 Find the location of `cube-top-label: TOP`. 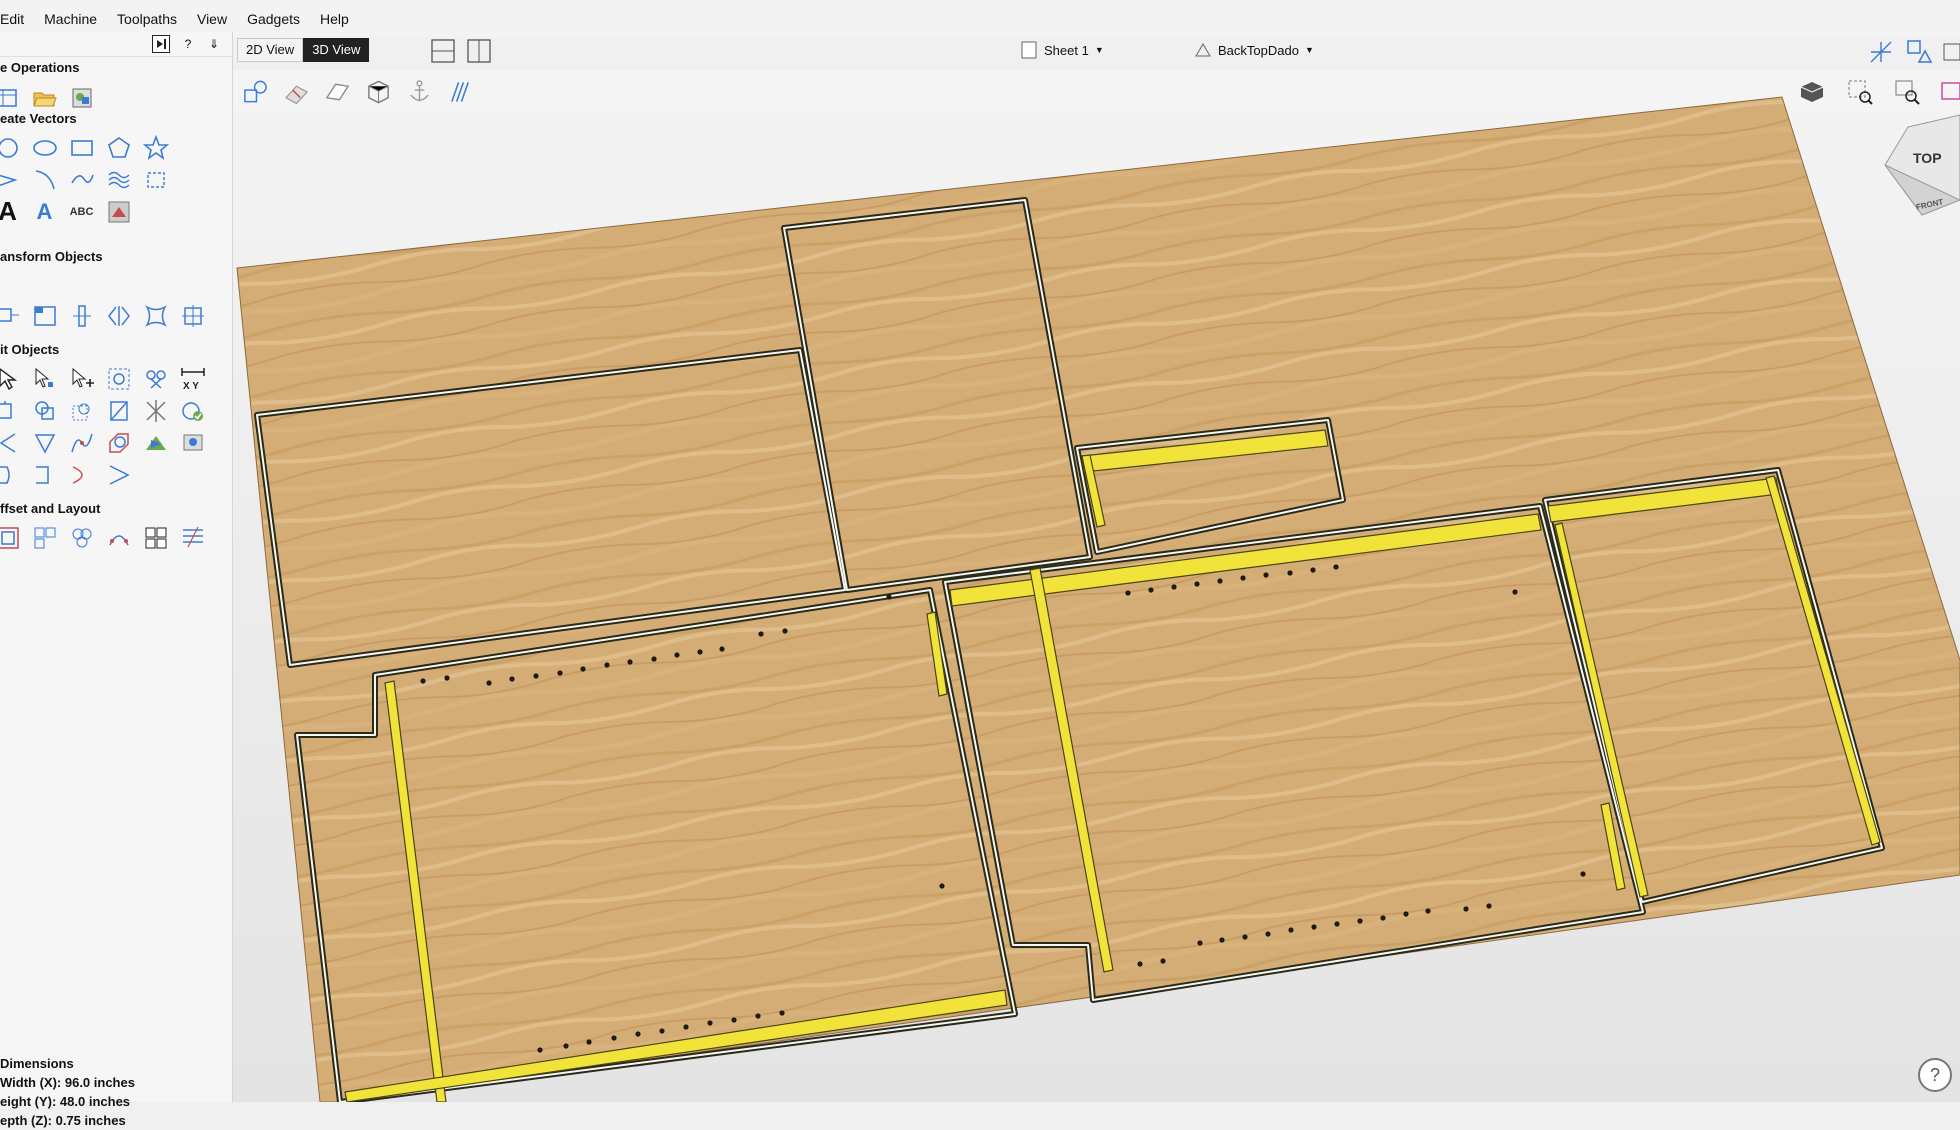

cube-top-label: TOP is located at coordinates (1927, 158).